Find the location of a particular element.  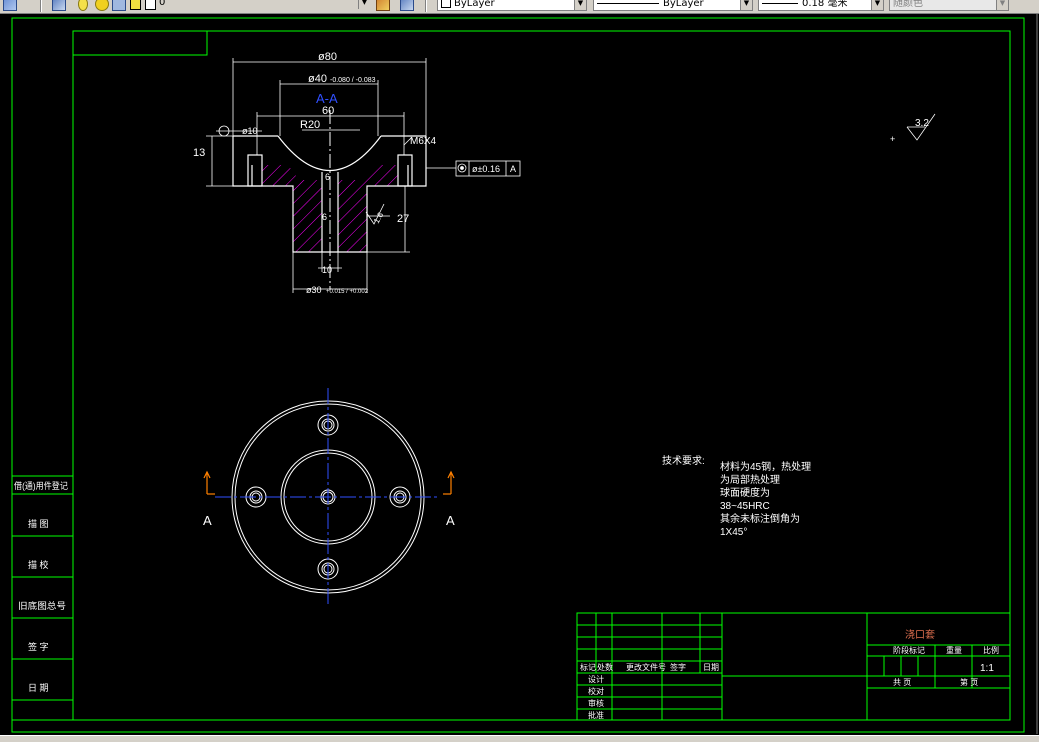

bolt-hole-right is located at coordinates (405, 170).